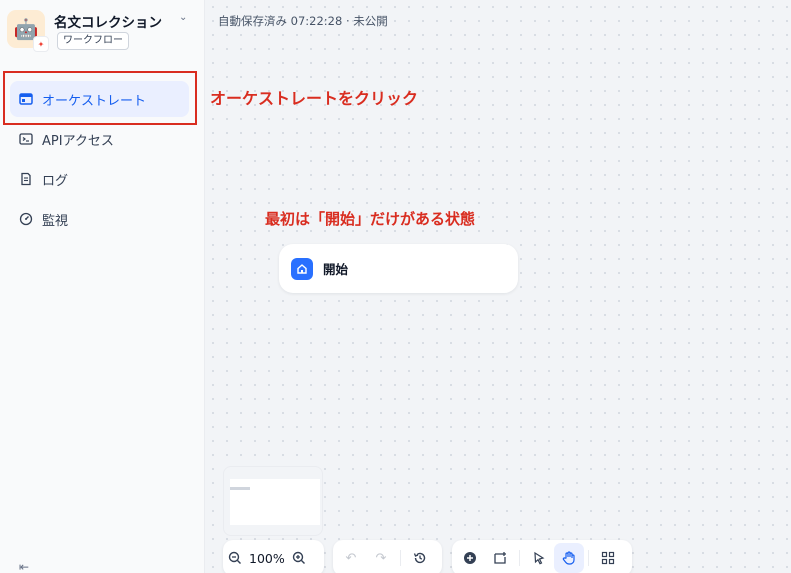 The width and height of the screenshot is (791, 573). What do you see at coordinates (398, 268) in the screenshot?
I see `start-node: 開始` at bounding box center [398, 268].